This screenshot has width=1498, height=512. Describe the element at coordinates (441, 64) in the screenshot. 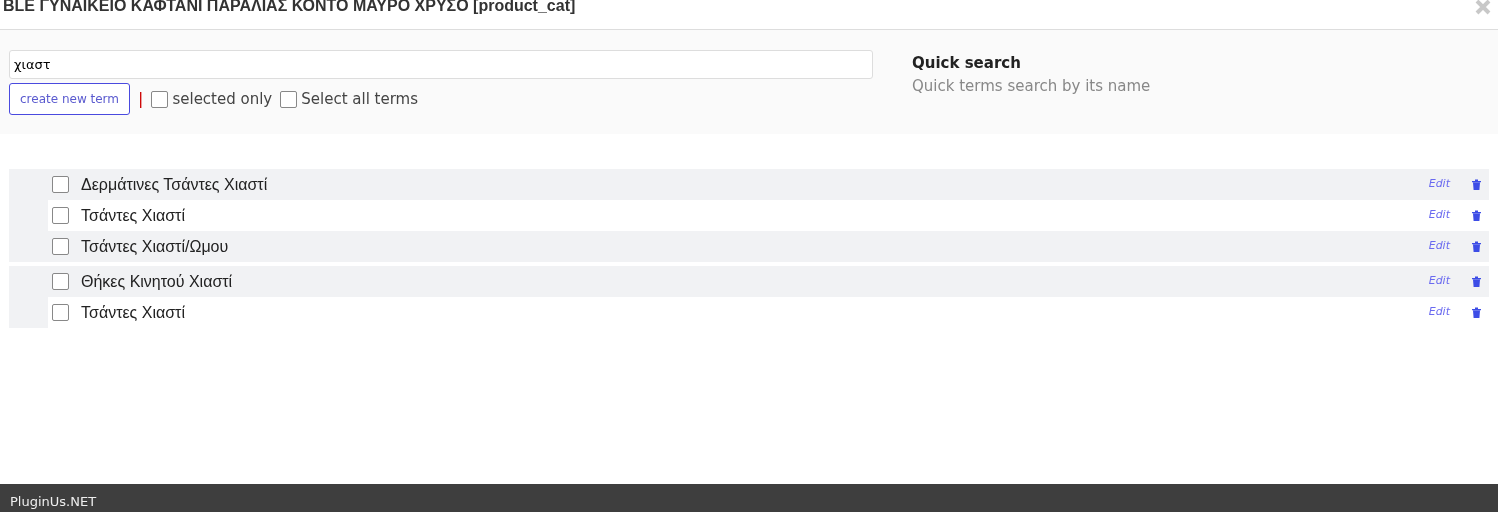

I see `search-field: χιαστ` at that location.